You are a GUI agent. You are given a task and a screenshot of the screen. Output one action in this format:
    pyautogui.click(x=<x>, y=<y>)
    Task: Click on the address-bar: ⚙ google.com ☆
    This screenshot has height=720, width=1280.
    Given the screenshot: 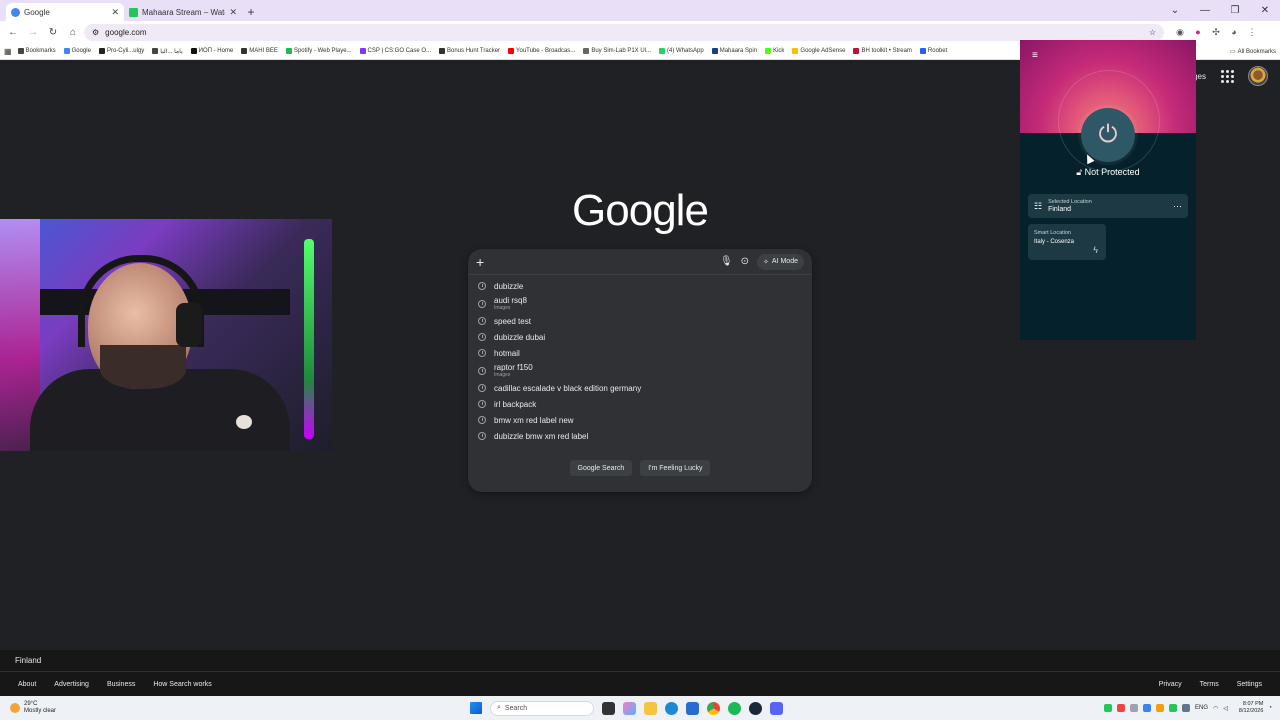 What is the action you would take?
    pyautogui.click(x=624, y=32)
    